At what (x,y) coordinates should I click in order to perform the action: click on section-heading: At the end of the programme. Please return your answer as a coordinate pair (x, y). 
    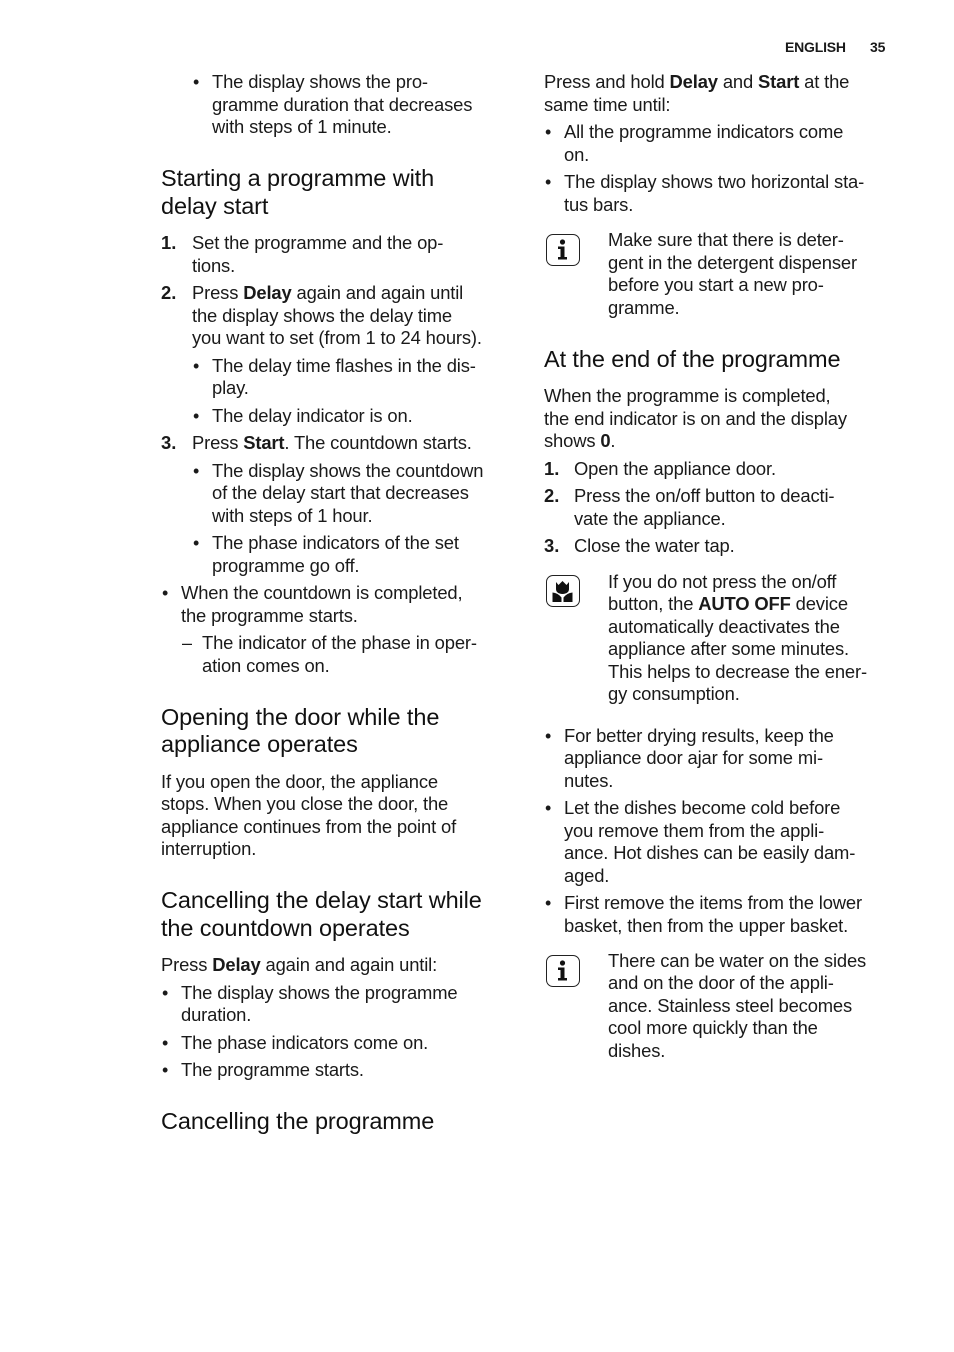
    Looking at the image, I should click on (692, 359).